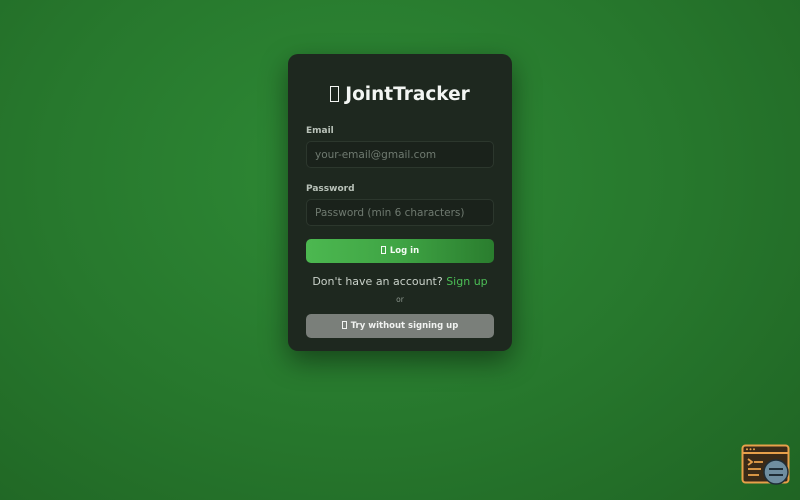  What do you see at coordinates (404, 326) in the screenshot?
I see `guest-button-label: Try without signing up` at bounding box center [404, 326].